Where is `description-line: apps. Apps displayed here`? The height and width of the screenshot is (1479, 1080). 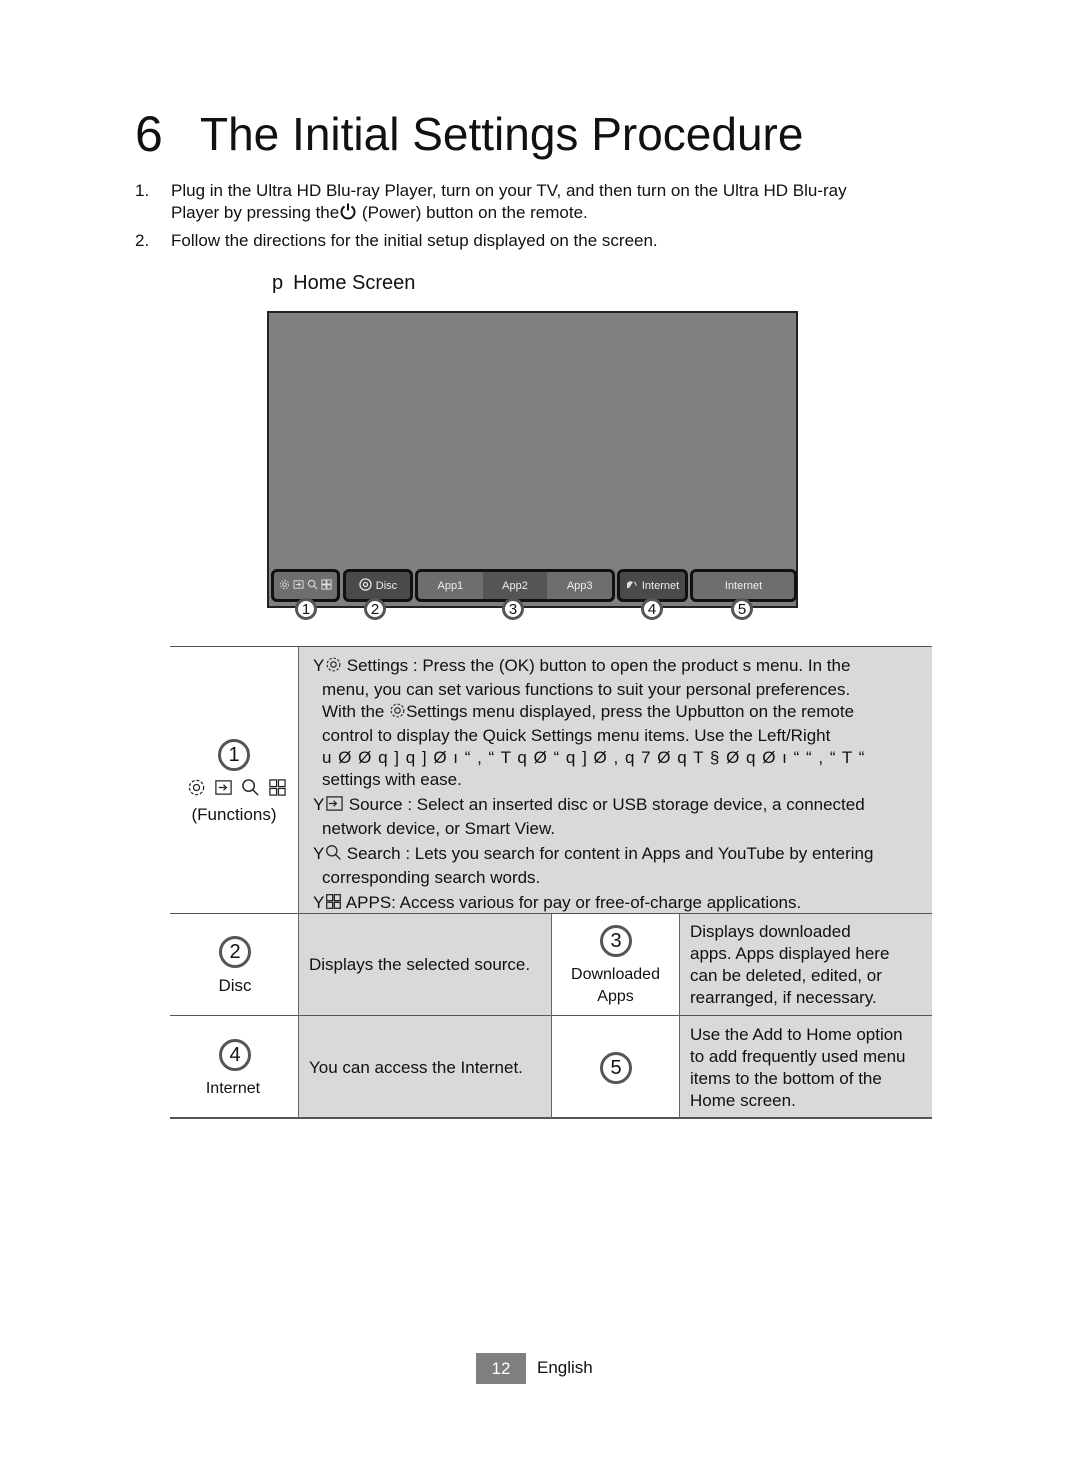
description-line: apps. Apps displayed here is located at coordinates (790, 953).